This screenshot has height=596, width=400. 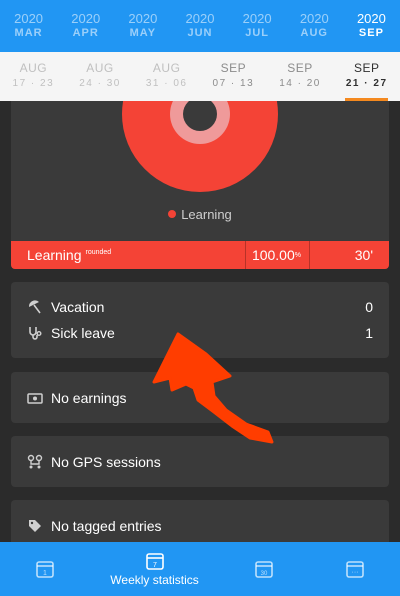 What do you see at coordinates (154, 580) in the screenshot?
I see `nav-weekly-label: Weekly statistics` at bounding box center [154, 580].